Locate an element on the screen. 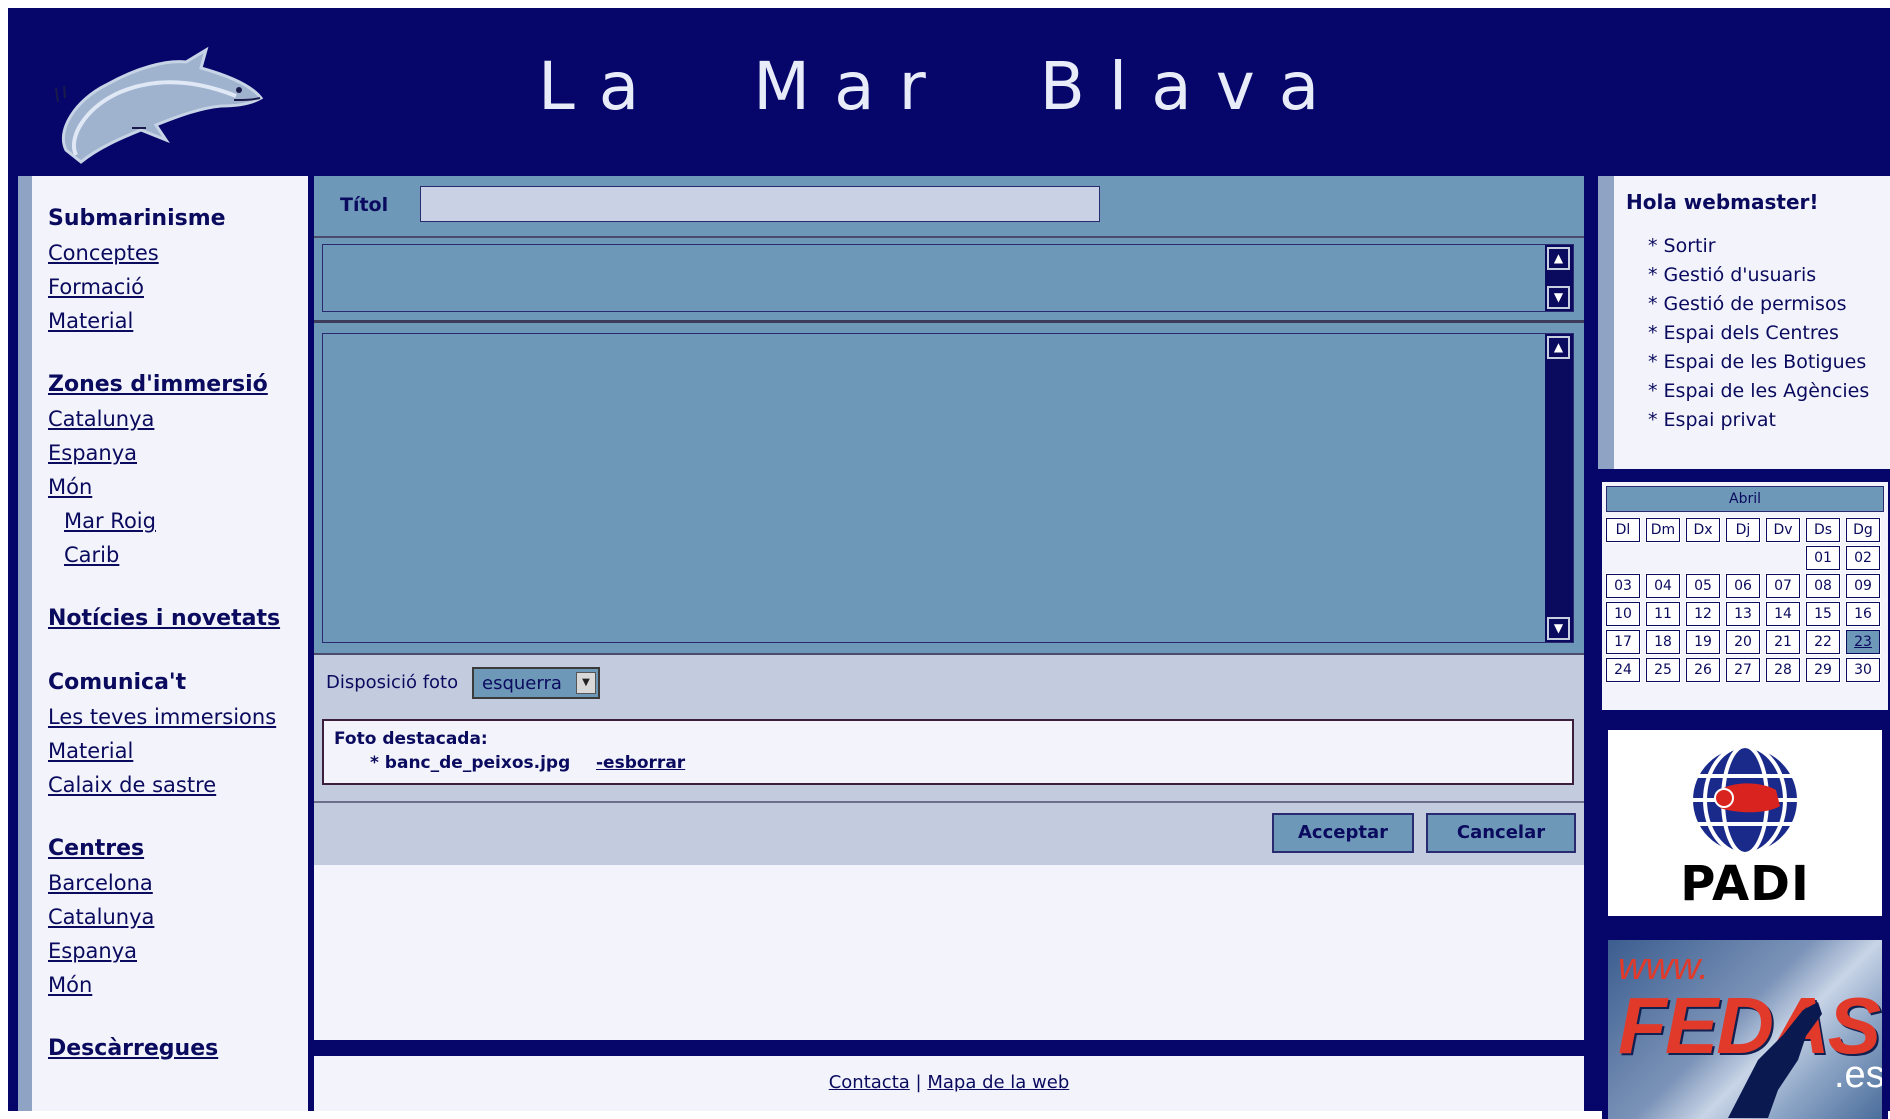 The image size is (1890, 1119). calendar-day: 01 is located at coordinates (1823, 558).